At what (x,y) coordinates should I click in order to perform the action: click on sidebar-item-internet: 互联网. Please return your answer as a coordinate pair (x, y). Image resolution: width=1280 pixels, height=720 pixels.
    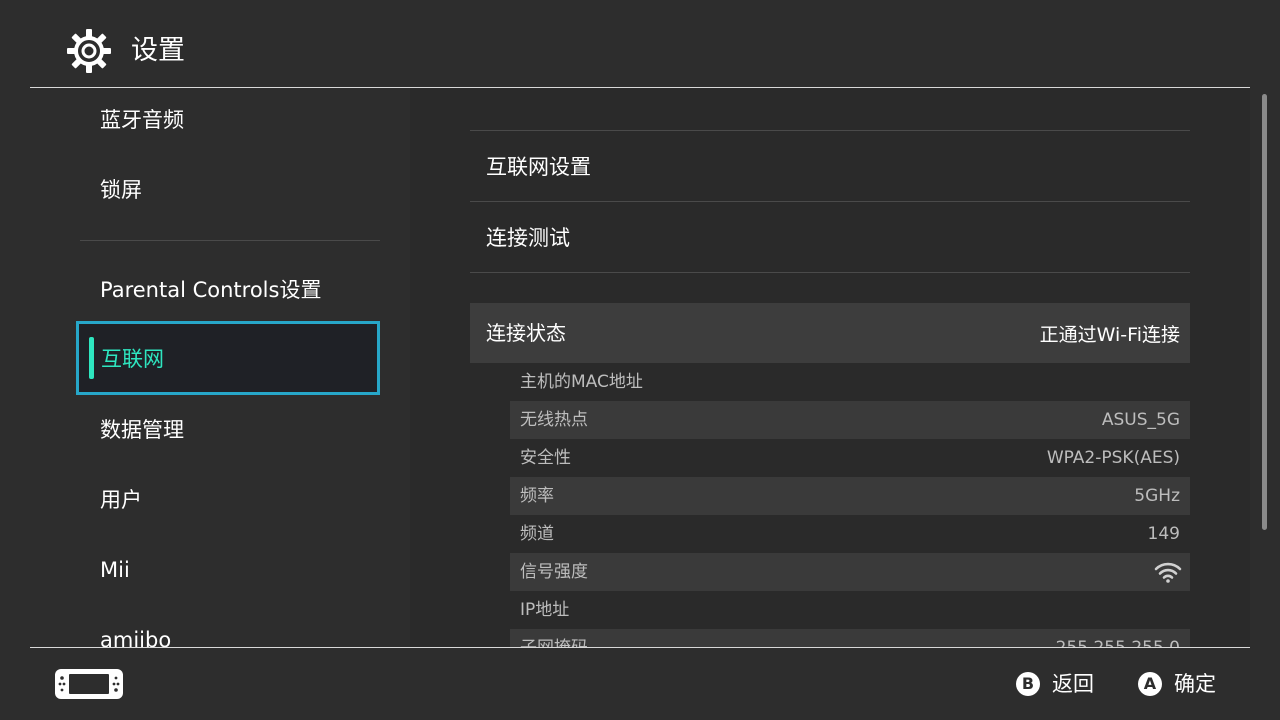
    Looking at the image, I should click on (228, 358).